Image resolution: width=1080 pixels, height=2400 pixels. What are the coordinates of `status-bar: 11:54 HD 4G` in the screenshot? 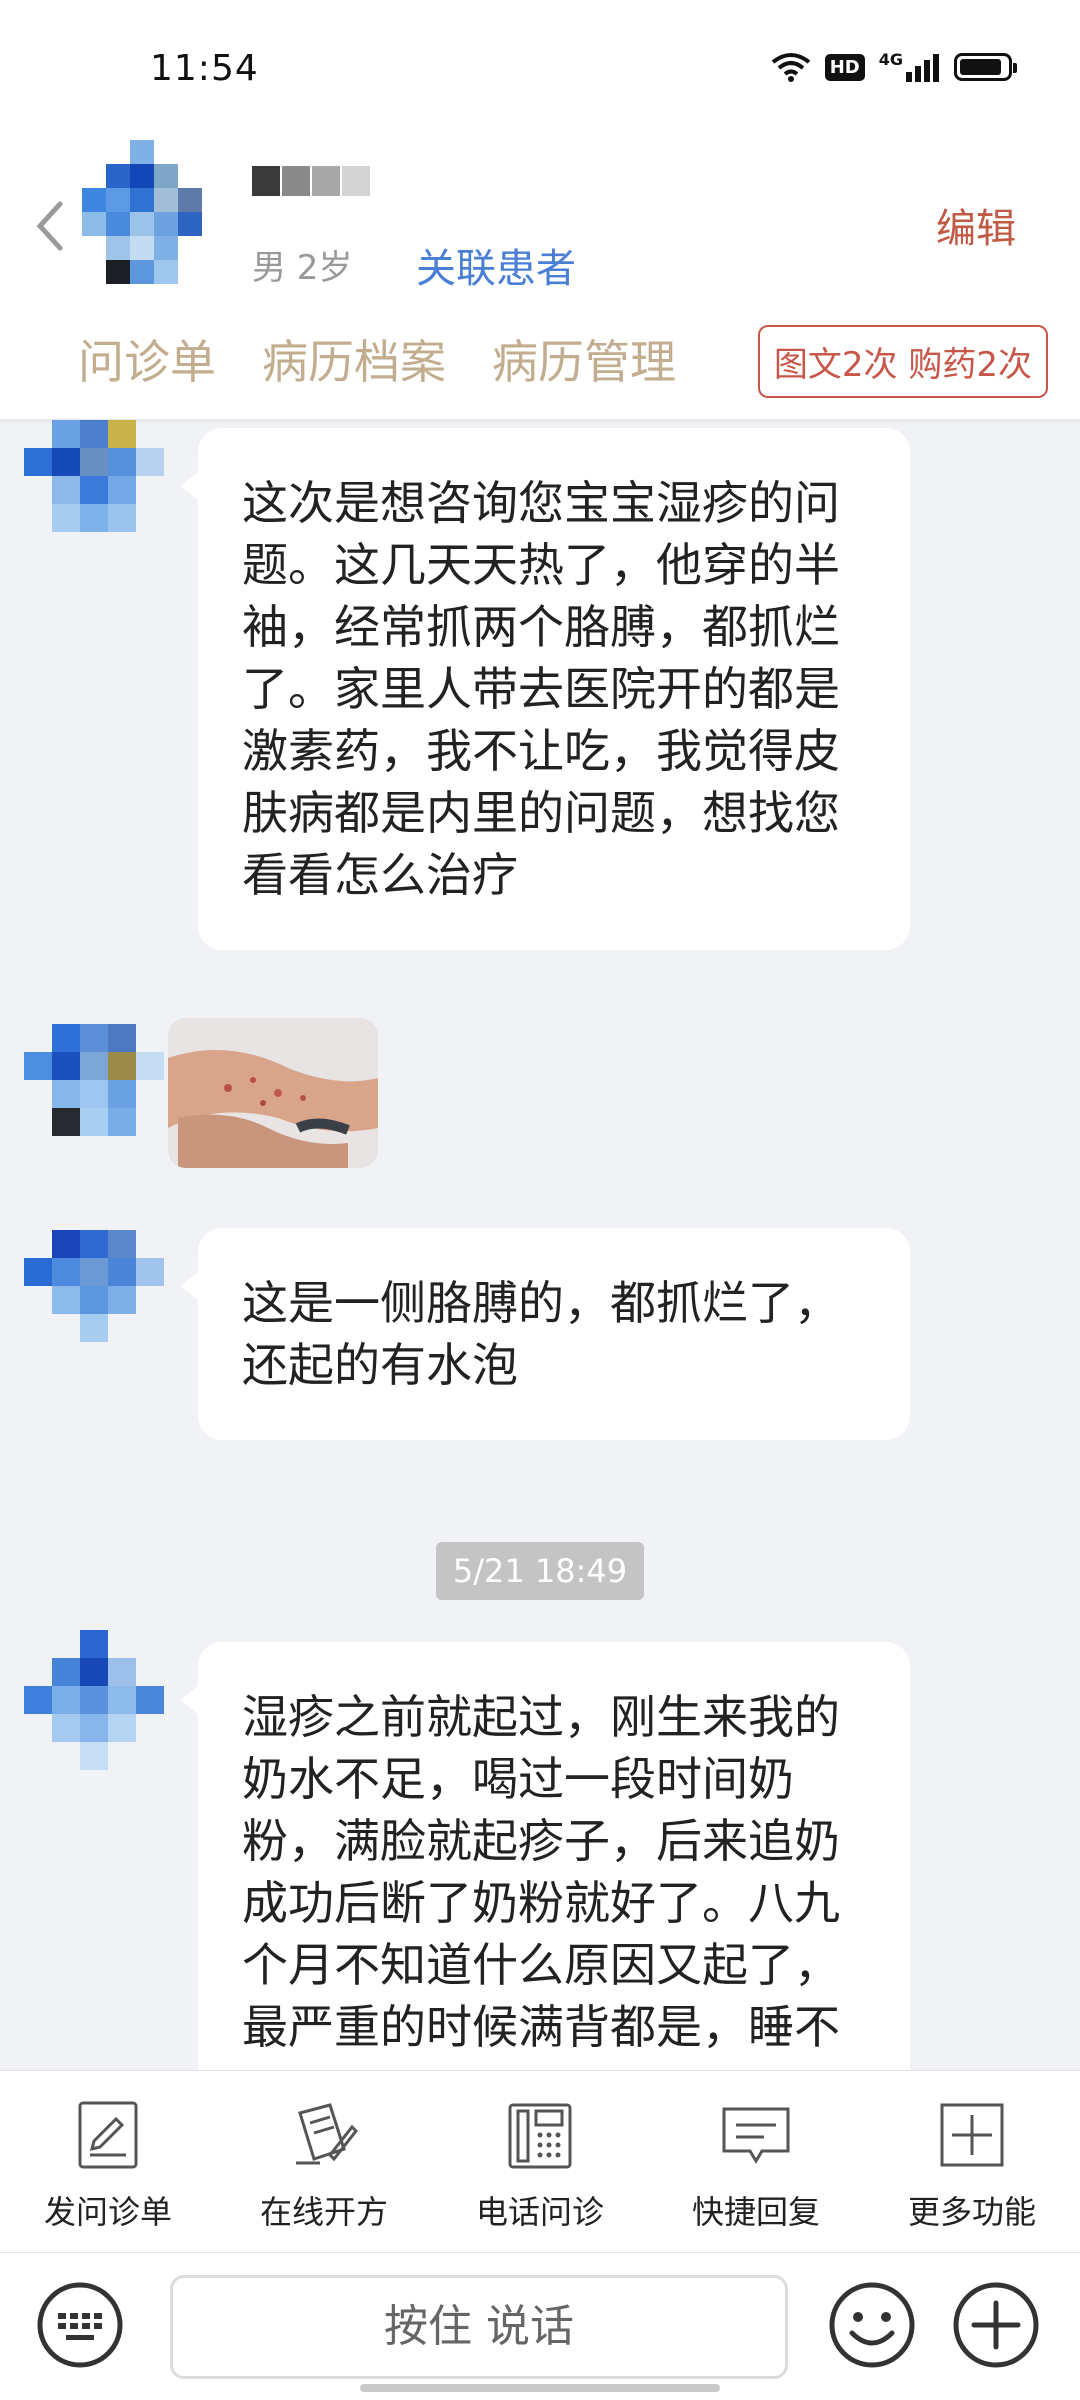 It's located at (540, 70).